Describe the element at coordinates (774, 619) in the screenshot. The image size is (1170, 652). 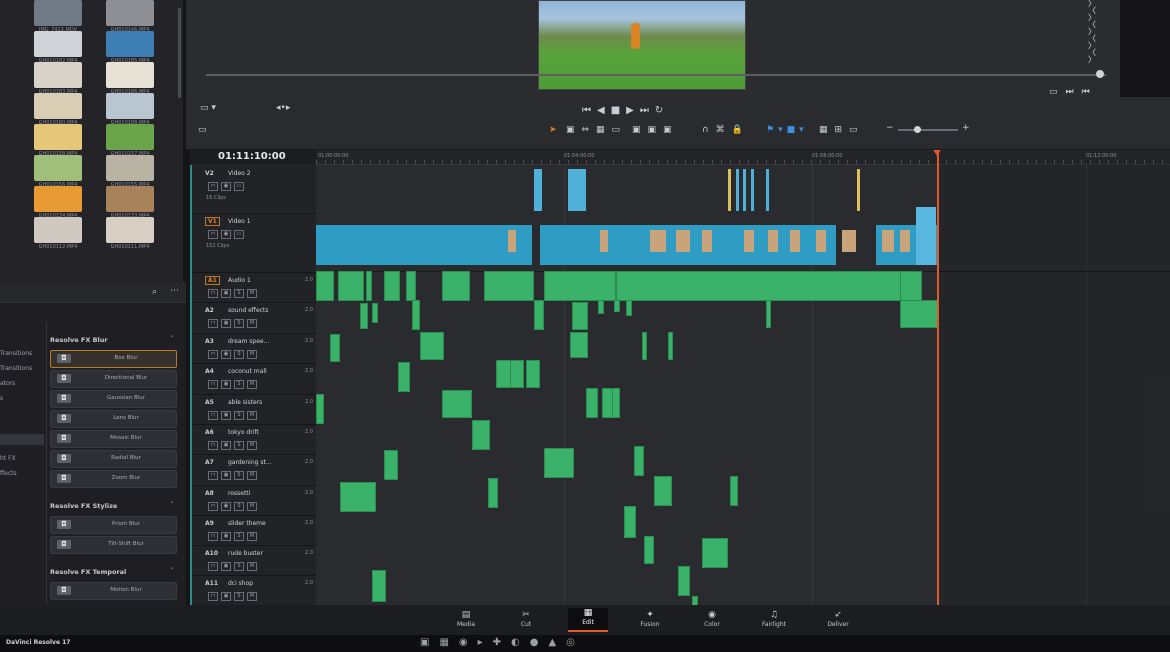
I see `page-tab-fairlight: ♫ Fairlight` at that location.